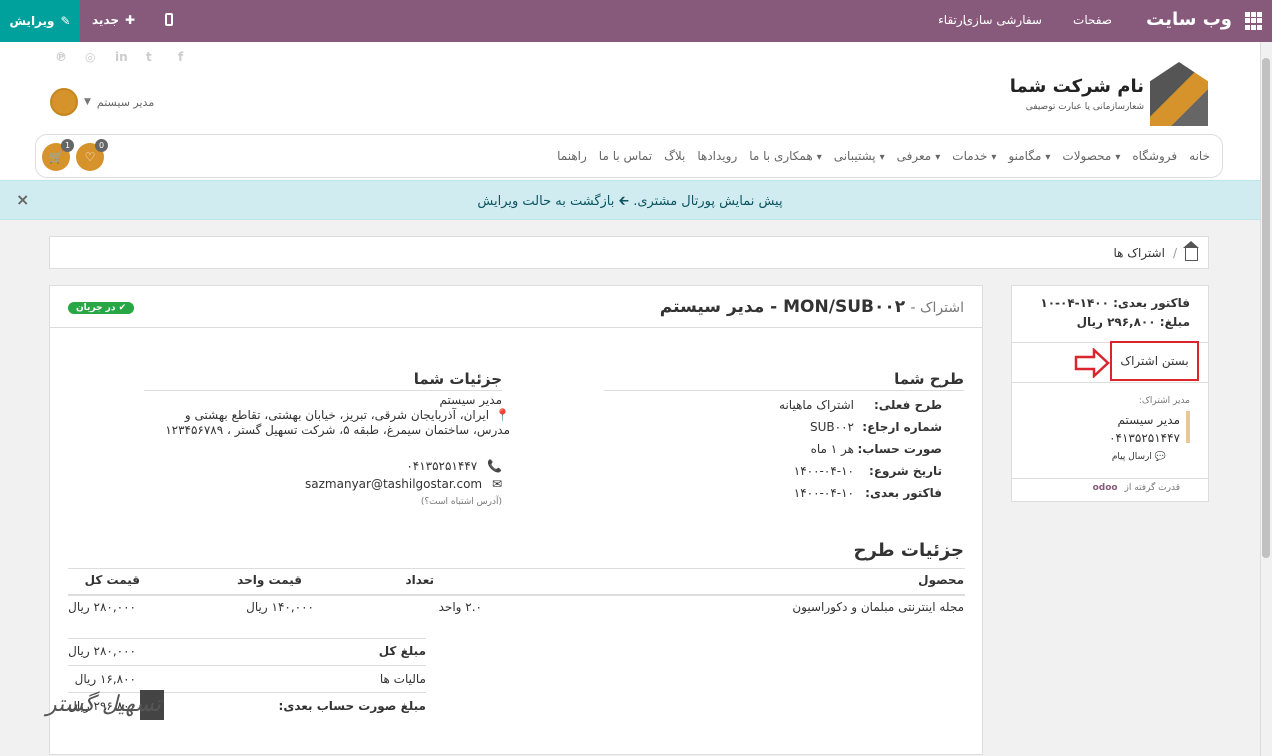  I want to click on nav-item-2: محصولات, so click(1091, 156).